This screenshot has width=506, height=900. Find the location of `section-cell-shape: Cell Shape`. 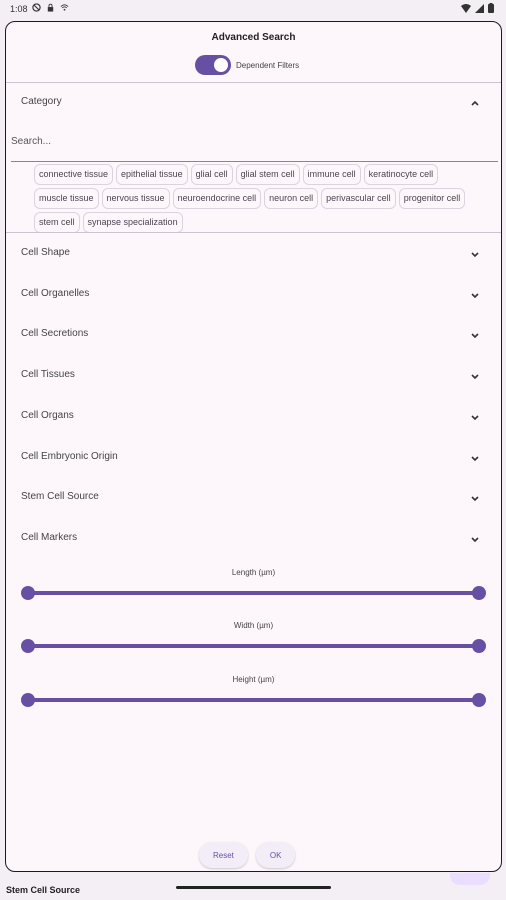

section-cell-shape: Cell Shape is located at coordinates (253, 254).